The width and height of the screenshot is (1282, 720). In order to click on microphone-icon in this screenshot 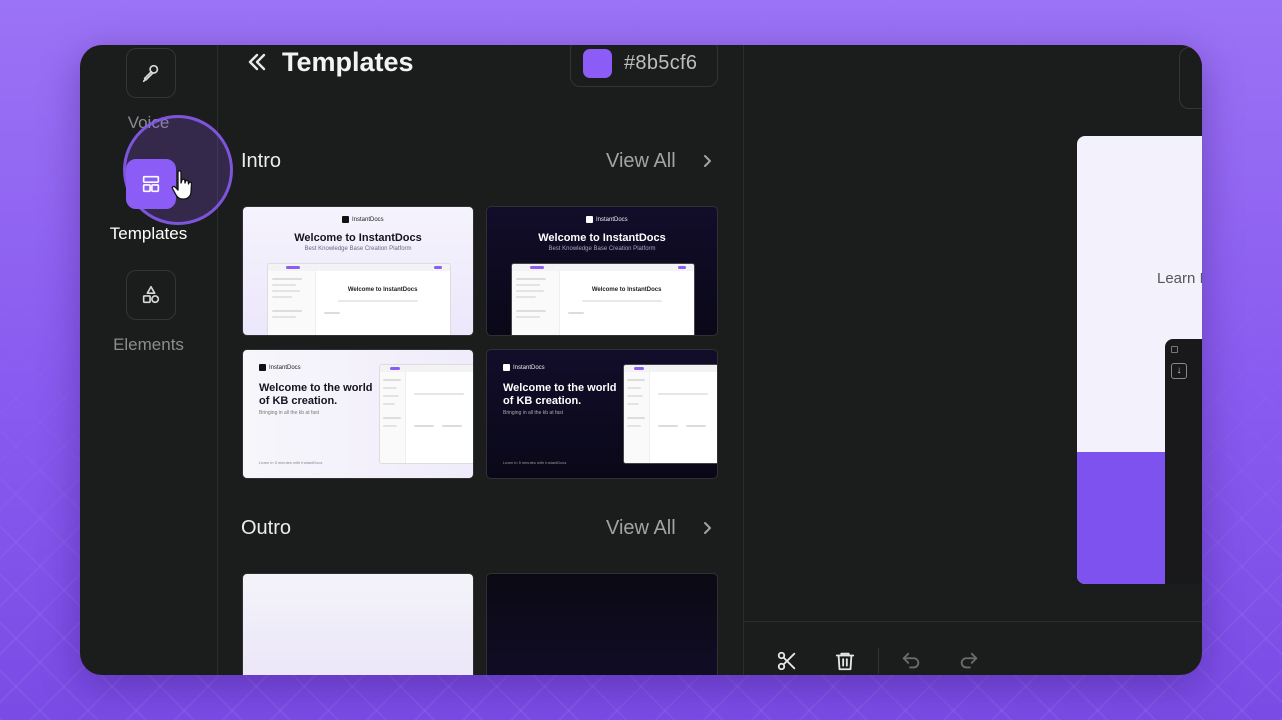, I will do `click(150, 73)`.